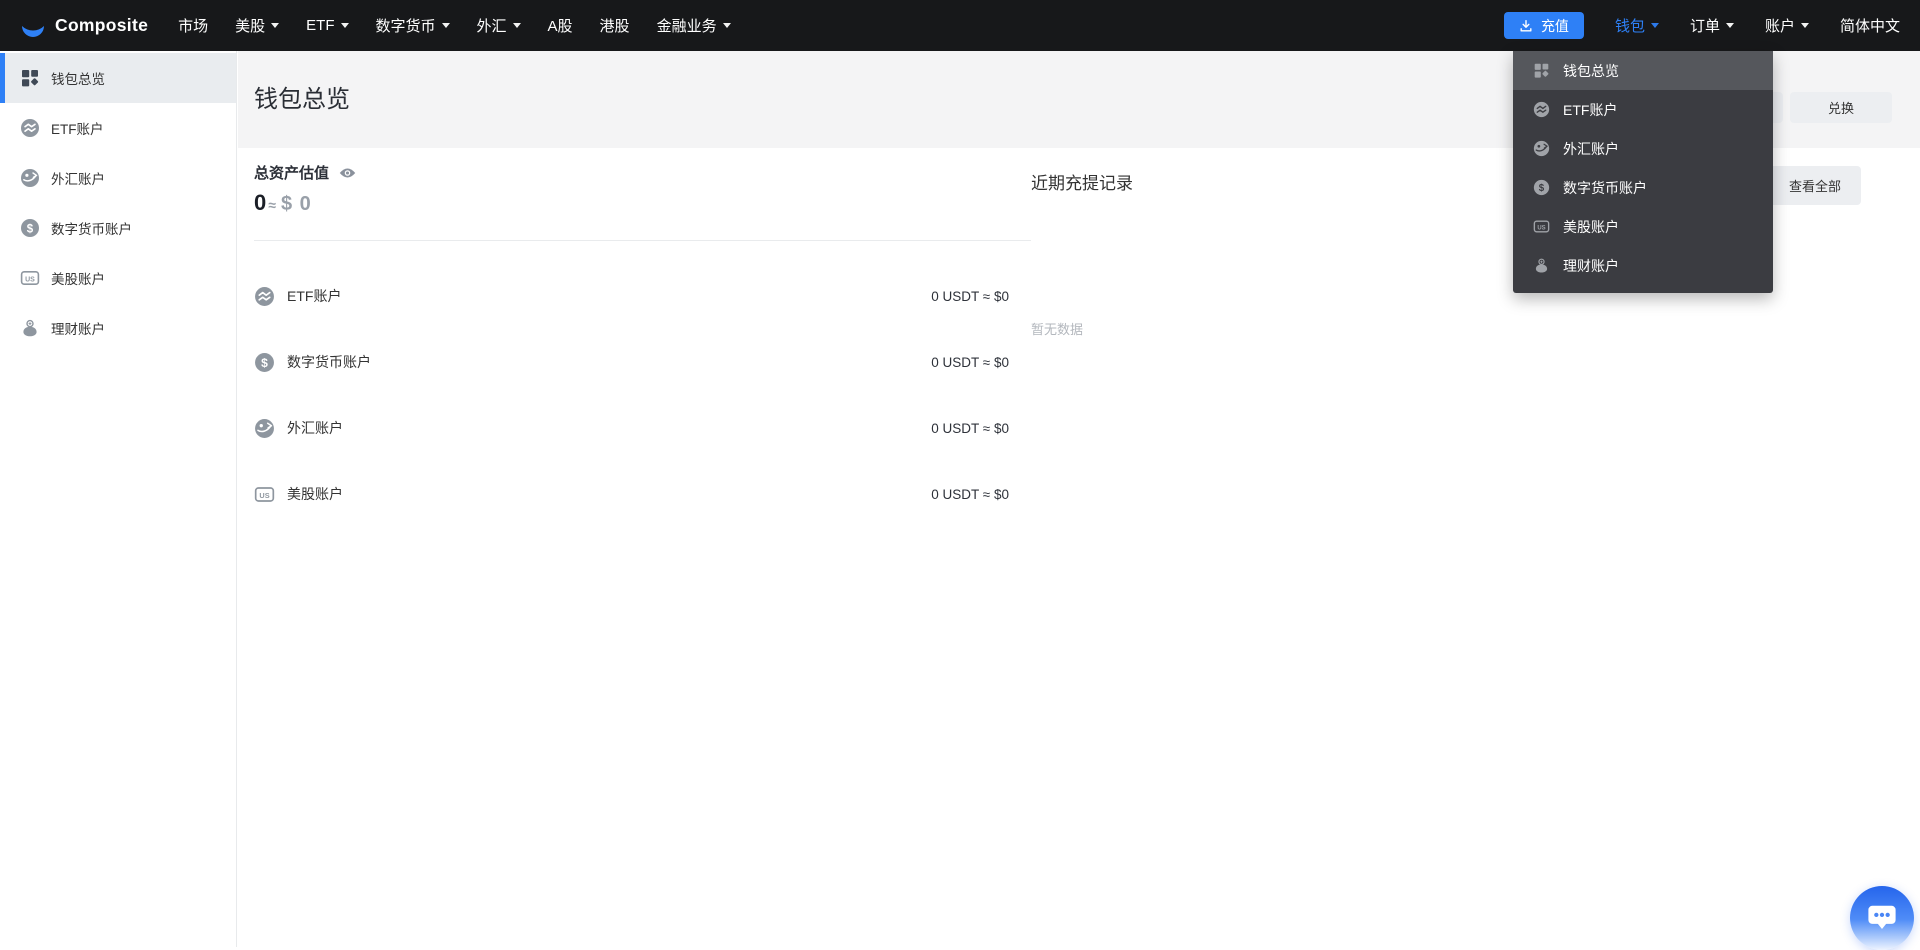  What do you see at coordinates (296, 204) in the screenshot?
I see `usd-amount: $ 0` at bounding box center [296, 204].